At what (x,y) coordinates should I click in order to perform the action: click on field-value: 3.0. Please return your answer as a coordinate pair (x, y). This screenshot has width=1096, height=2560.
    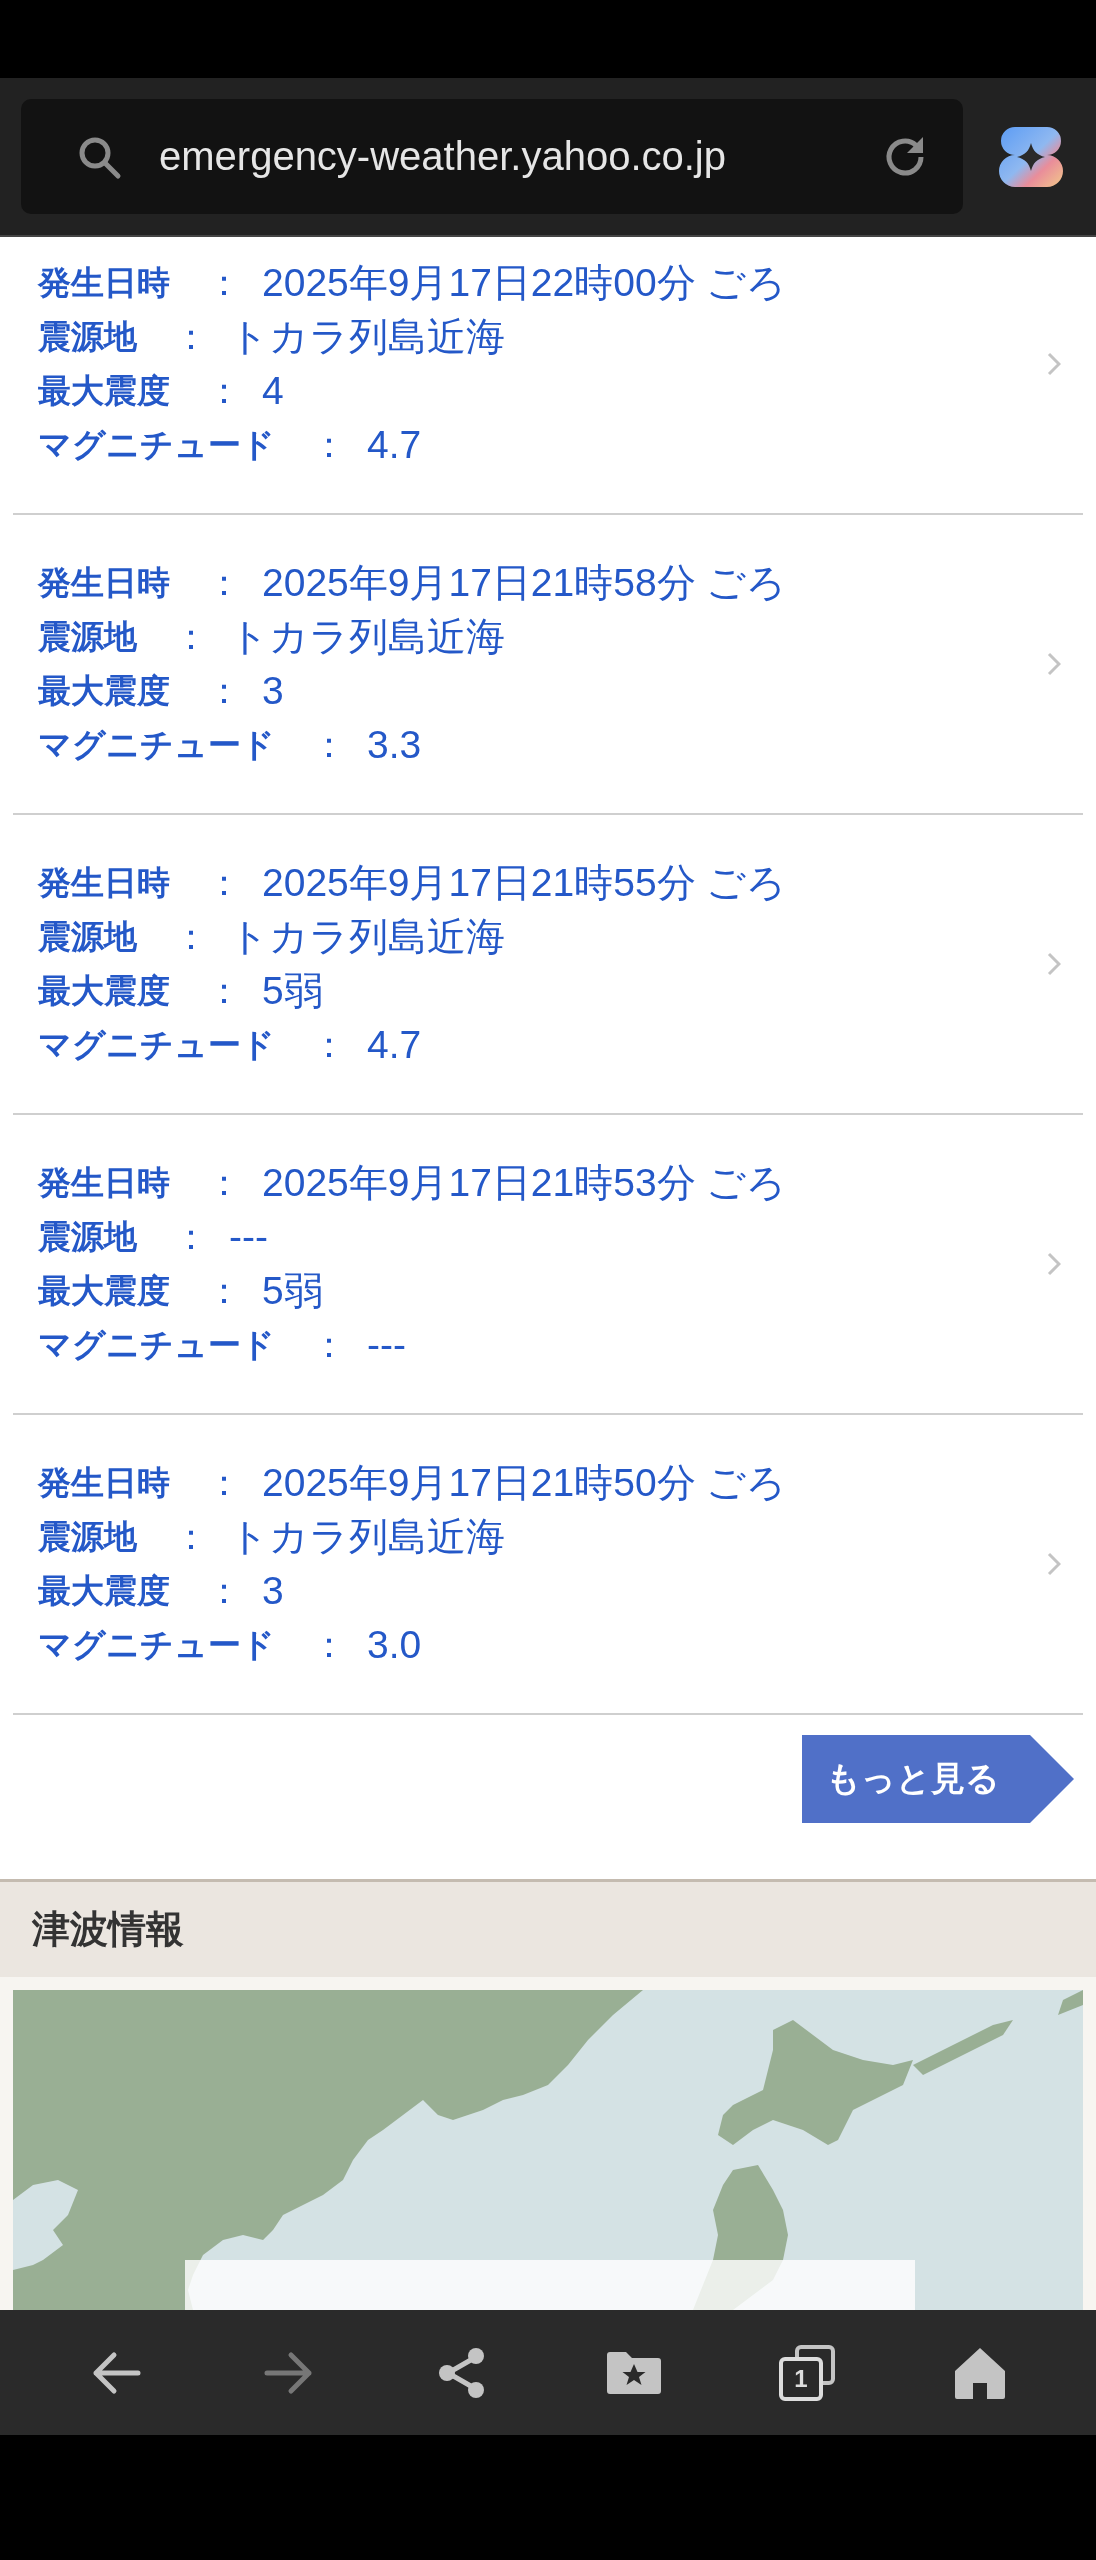
    Looking at the image, I should click on (394, 1645).